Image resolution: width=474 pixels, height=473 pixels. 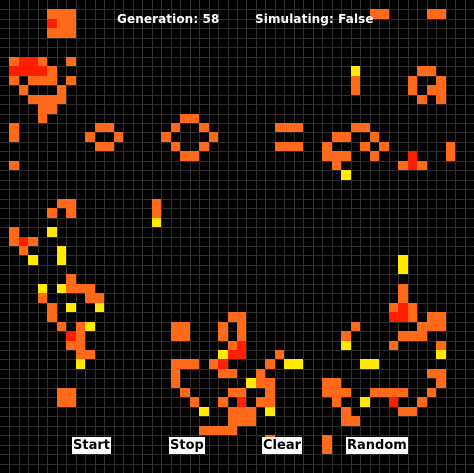 I want to click on random-button: Random, so click(x=377, y=445).